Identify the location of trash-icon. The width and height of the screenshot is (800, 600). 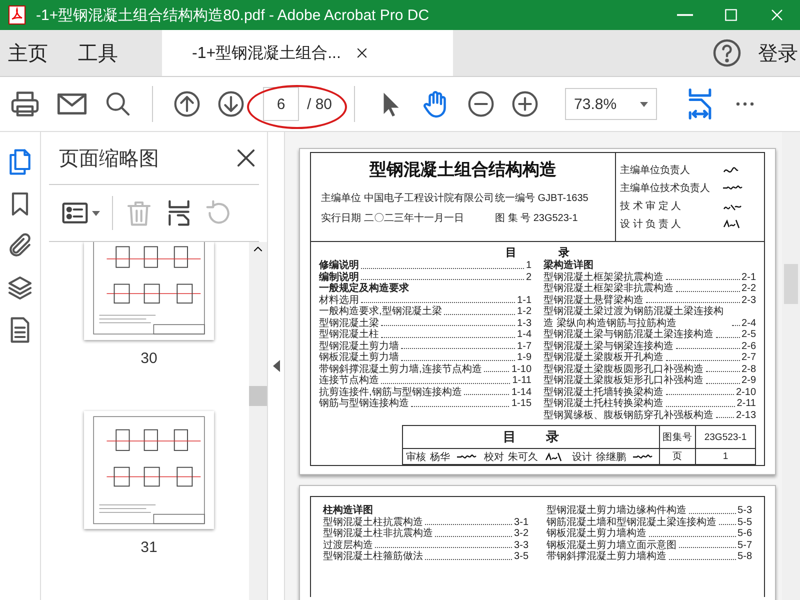
(139, 213).